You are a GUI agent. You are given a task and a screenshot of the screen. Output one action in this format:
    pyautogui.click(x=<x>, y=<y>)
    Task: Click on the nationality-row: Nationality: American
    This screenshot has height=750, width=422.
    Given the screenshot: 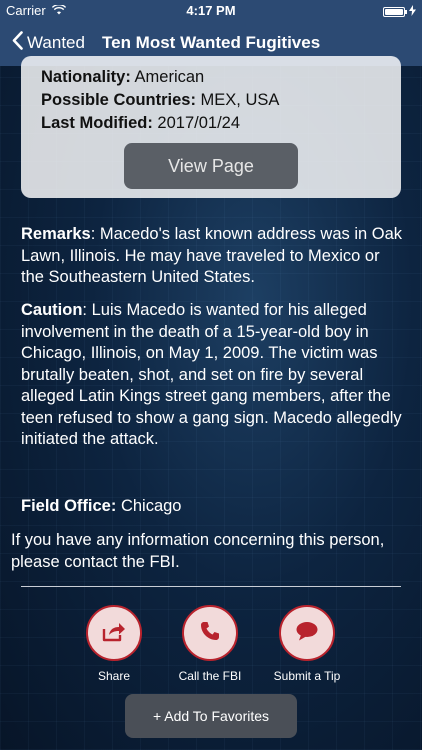 What is the action you would take?
    pyautogui.click(x=122, y=77)
    